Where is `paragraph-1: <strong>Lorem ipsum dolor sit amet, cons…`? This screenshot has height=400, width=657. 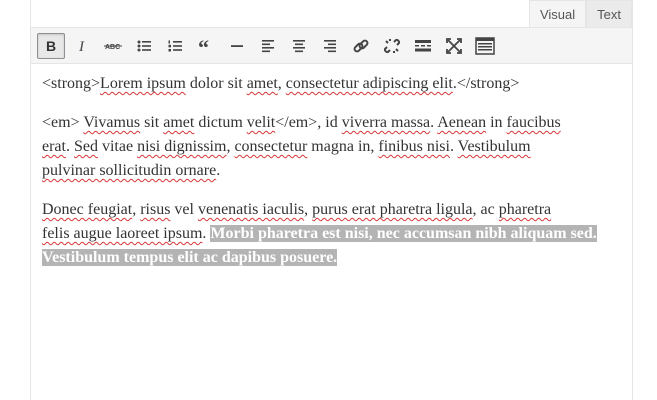
paragraph-1: <strong>Lorem ipsum dolor sit amet, cons… is located at coordinates (330, 84).